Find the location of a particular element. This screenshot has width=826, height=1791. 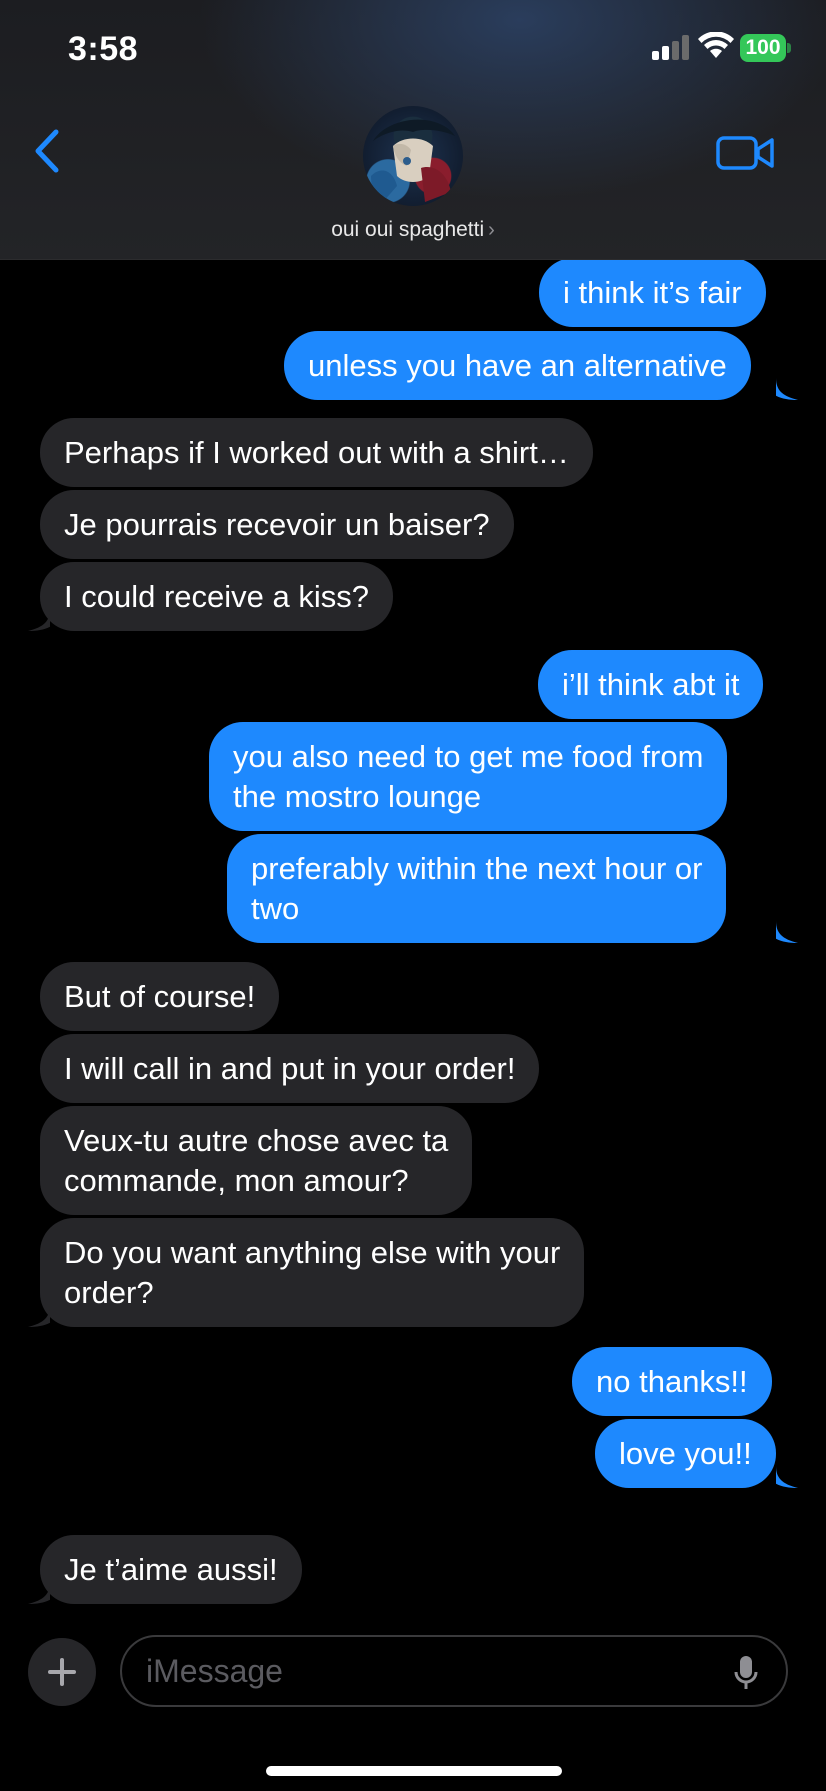

message-bubble-received: Je pourrais recevoir un baiser? is located at coordinates (277, 524).